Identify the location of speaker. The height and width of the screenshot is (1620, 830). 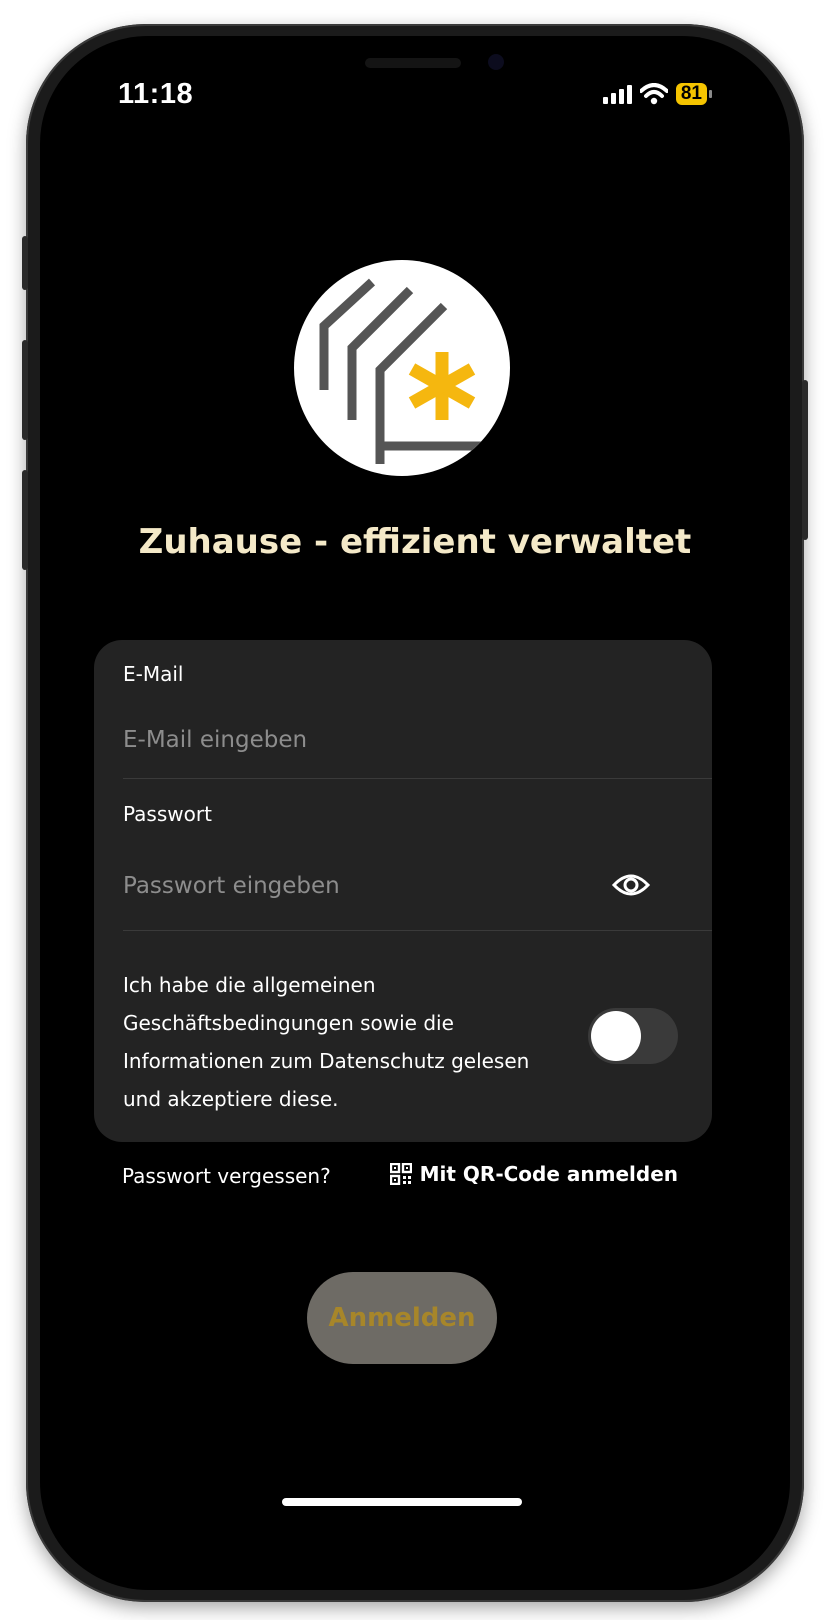
(413, 63).